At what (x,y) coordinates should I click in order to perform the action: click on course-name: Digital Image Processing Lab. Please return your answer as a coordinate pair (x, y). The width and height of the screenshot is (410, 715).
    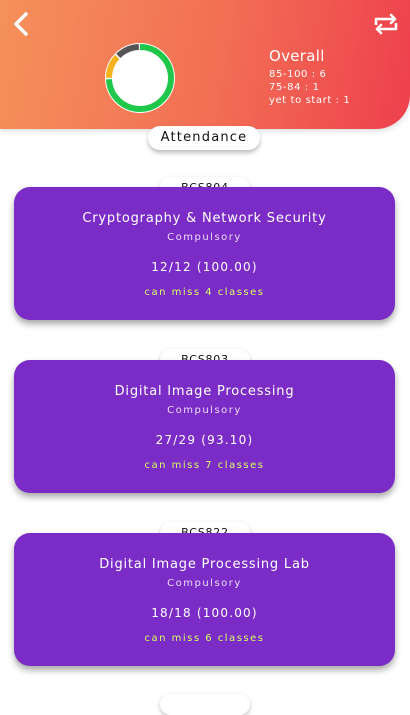
    Looking at the image, I should click on (204, 564).